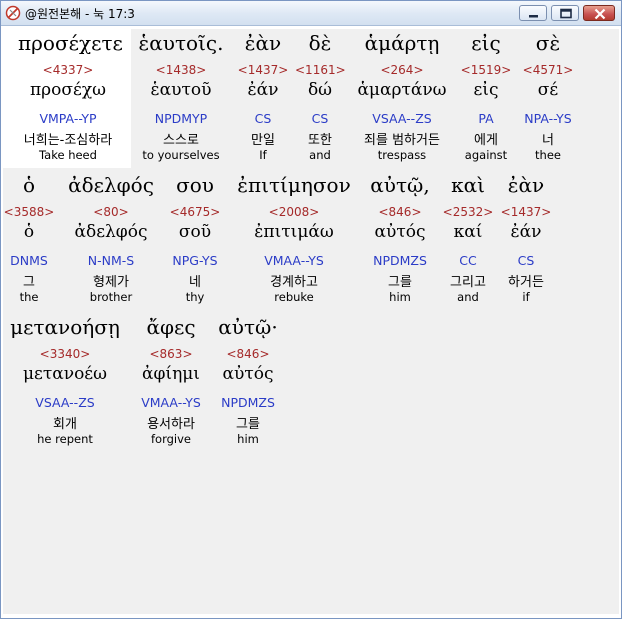 The width and height of the screenshot is (622, 619). I want to click on strong-number: <863>, so click(171, 354).